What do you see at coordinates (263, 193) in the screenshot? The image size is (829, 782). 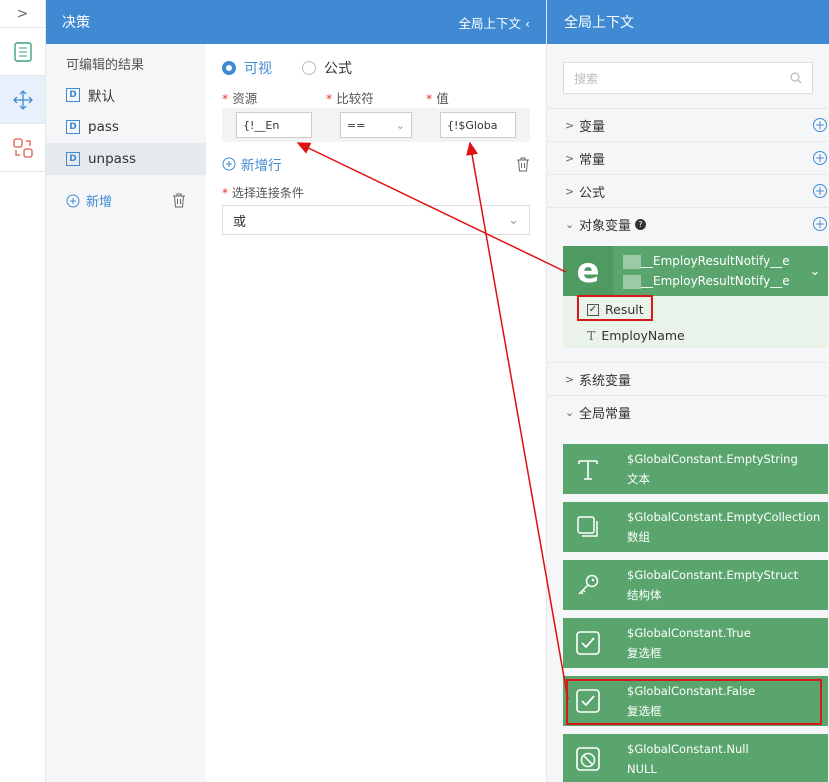 I see `condition-label: * 选择连接条件` at bounding box center [263, 193].